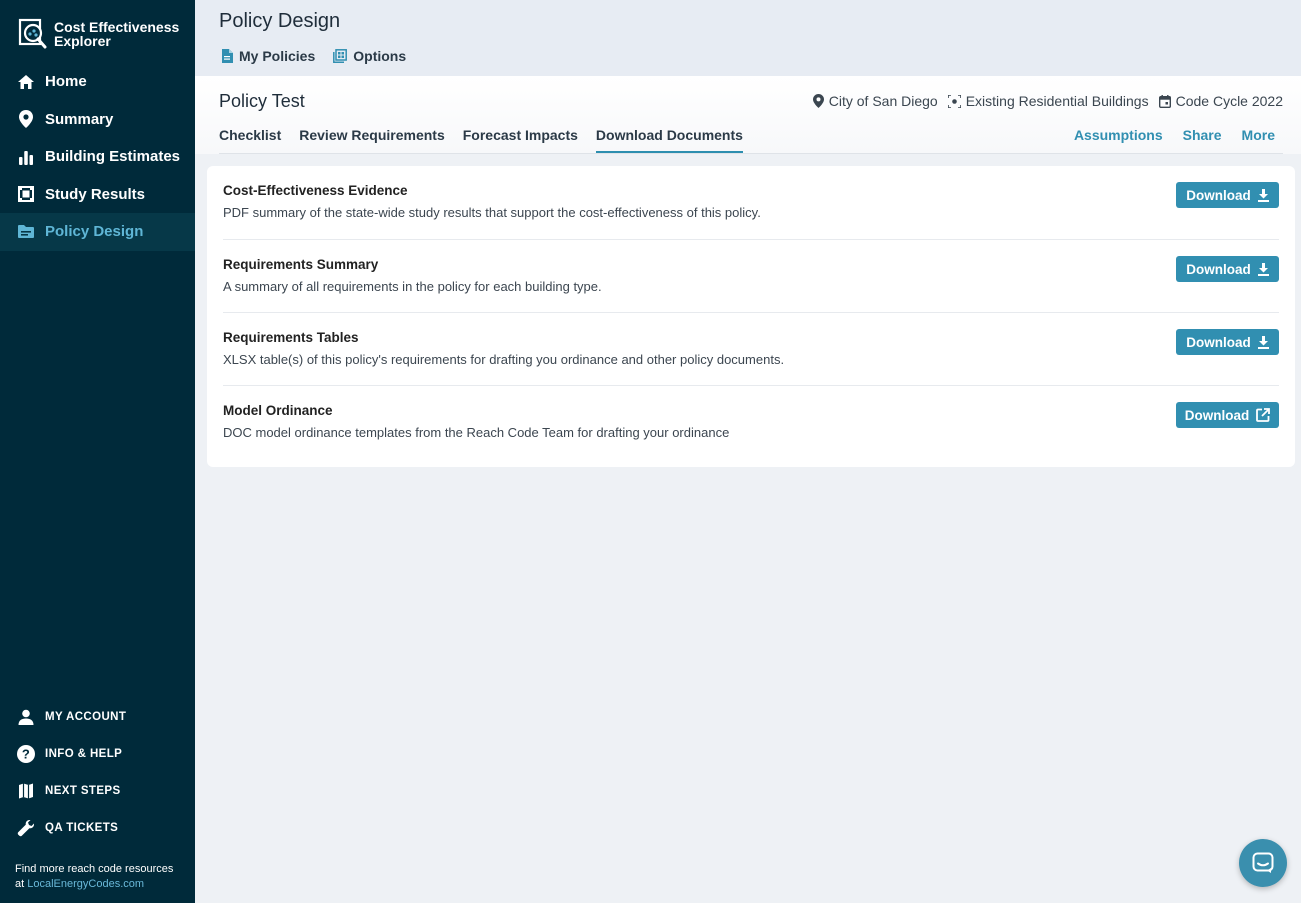 Image resolution: width=1301 pixels, height=903 pixels. Describe the element at coordinates (315, 190) in the screenshot. I see `document-title: Cost-Effectiveness Evidence` at that location.